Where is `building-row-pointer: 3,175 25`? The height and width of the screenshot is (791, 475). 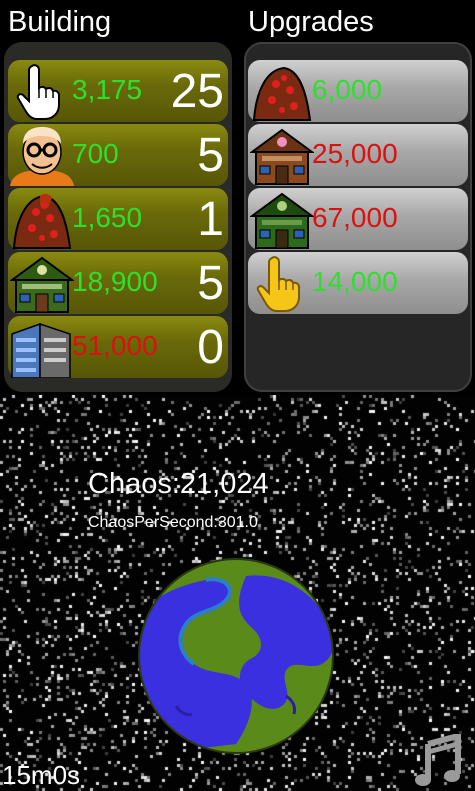
building-row-pointer: 3,175 25 is located at coordinates (118, 91).